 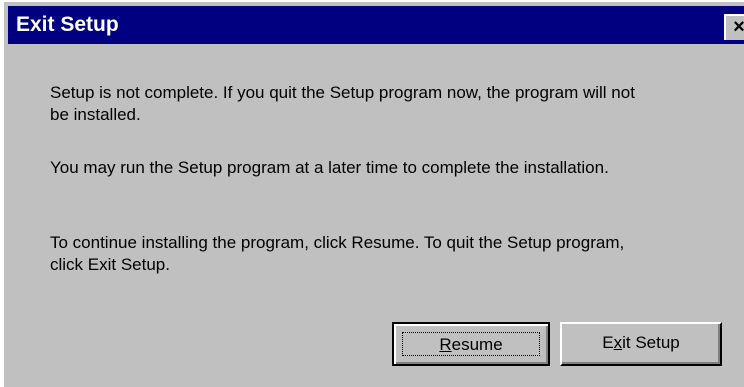 What do you see at coordinates (618, 342) in the screenshot?
I see `exit-mnemonic: x` at bounding box center [618, 342].